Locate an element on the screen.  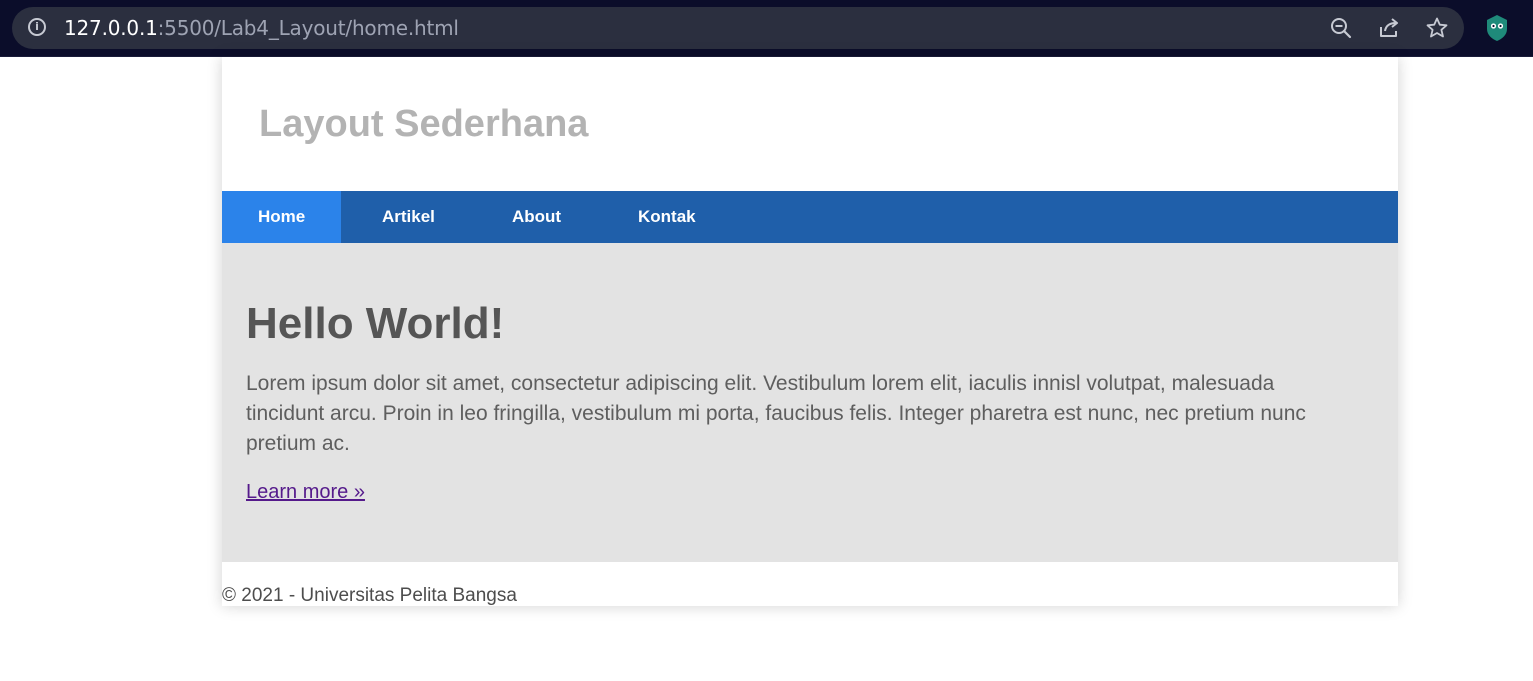
info-icon: i is located at coordinates (37, 27).